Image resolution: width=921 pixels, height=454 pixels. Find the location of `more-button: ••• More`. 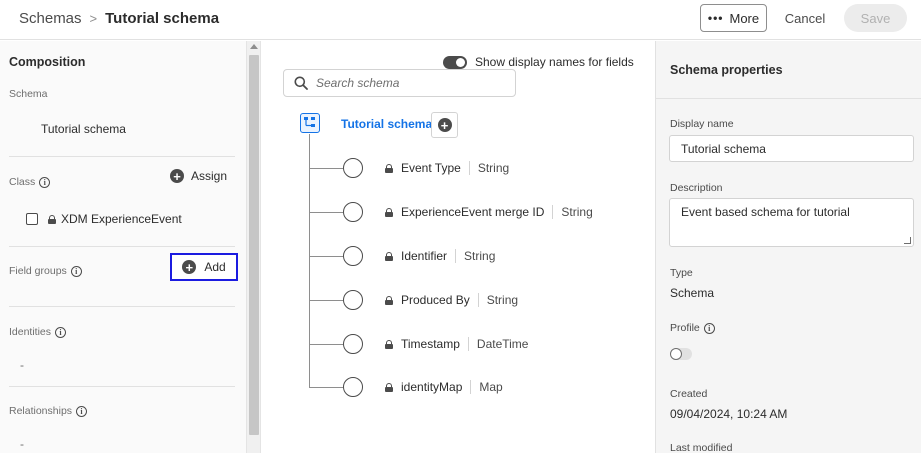

more-button: ••• More is located at coordinates (733, 18).